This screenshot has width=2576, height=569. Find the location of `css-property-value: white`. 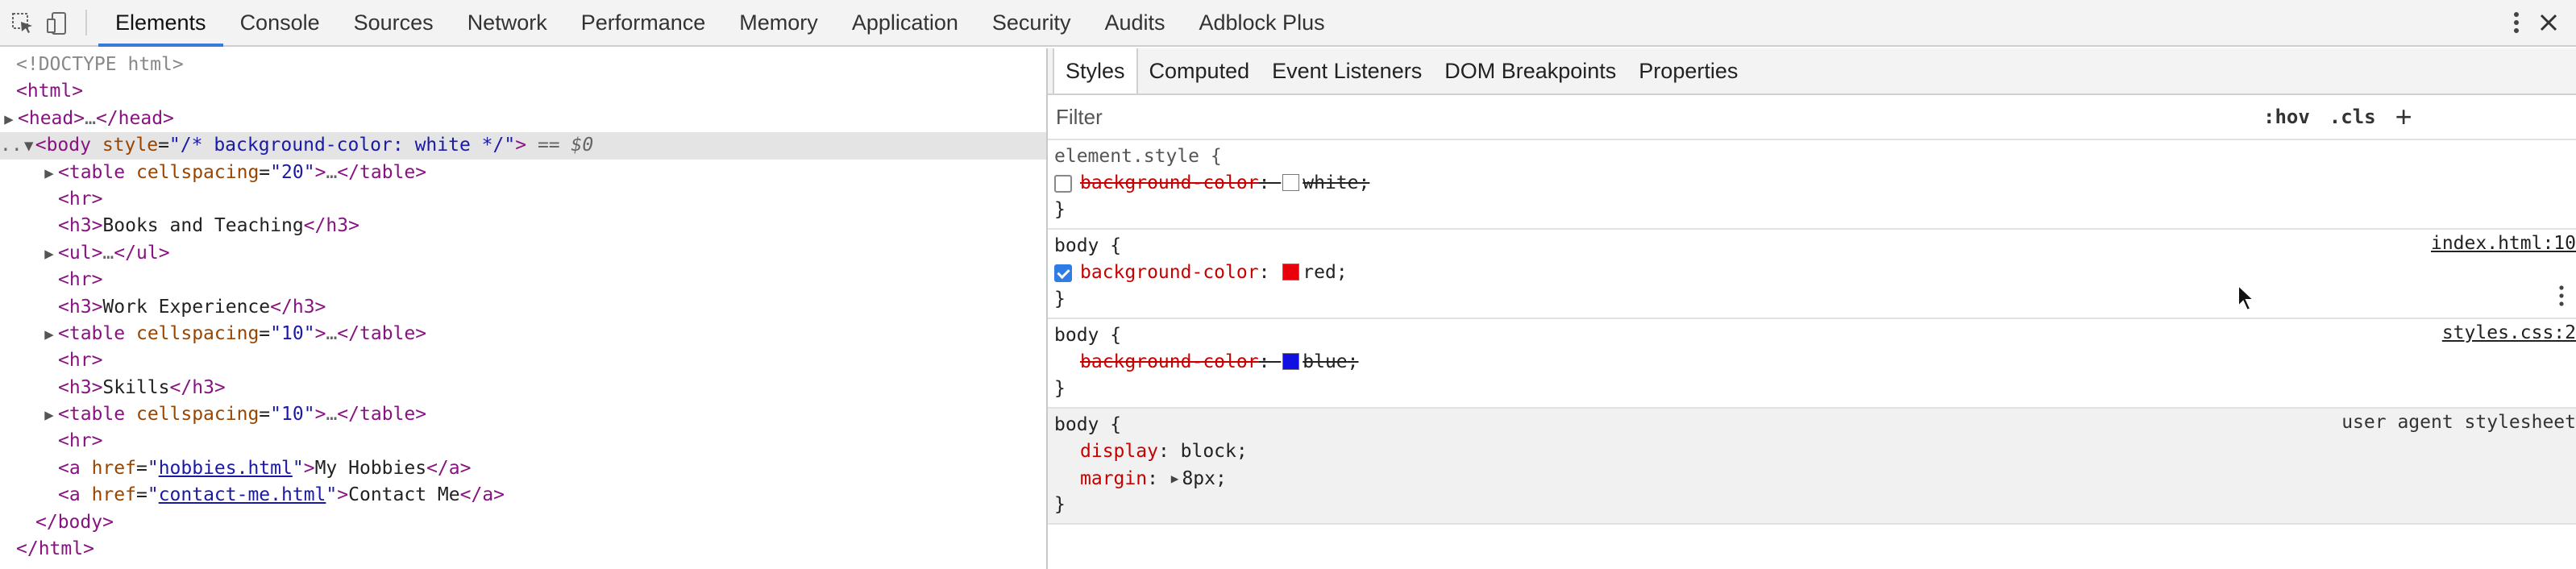

css-property-value: white is located at coordinates (1330, 182).